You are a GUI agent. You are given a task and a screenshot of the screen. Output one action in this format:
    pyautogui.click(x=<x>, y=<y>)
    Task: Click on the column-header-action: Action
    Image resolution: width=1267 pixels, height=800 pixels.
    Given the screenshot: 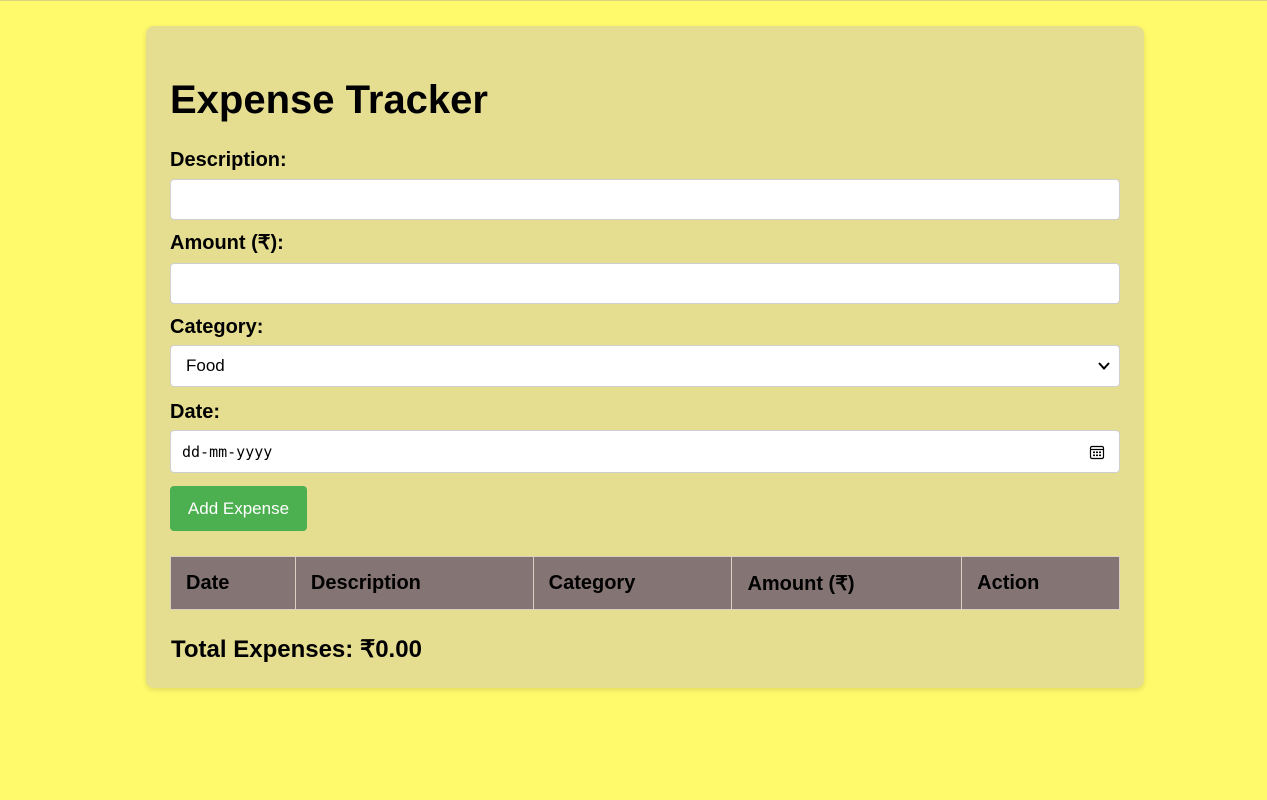 What is the action you would take?
    pyautogui.click(x=1040, y=583)
    